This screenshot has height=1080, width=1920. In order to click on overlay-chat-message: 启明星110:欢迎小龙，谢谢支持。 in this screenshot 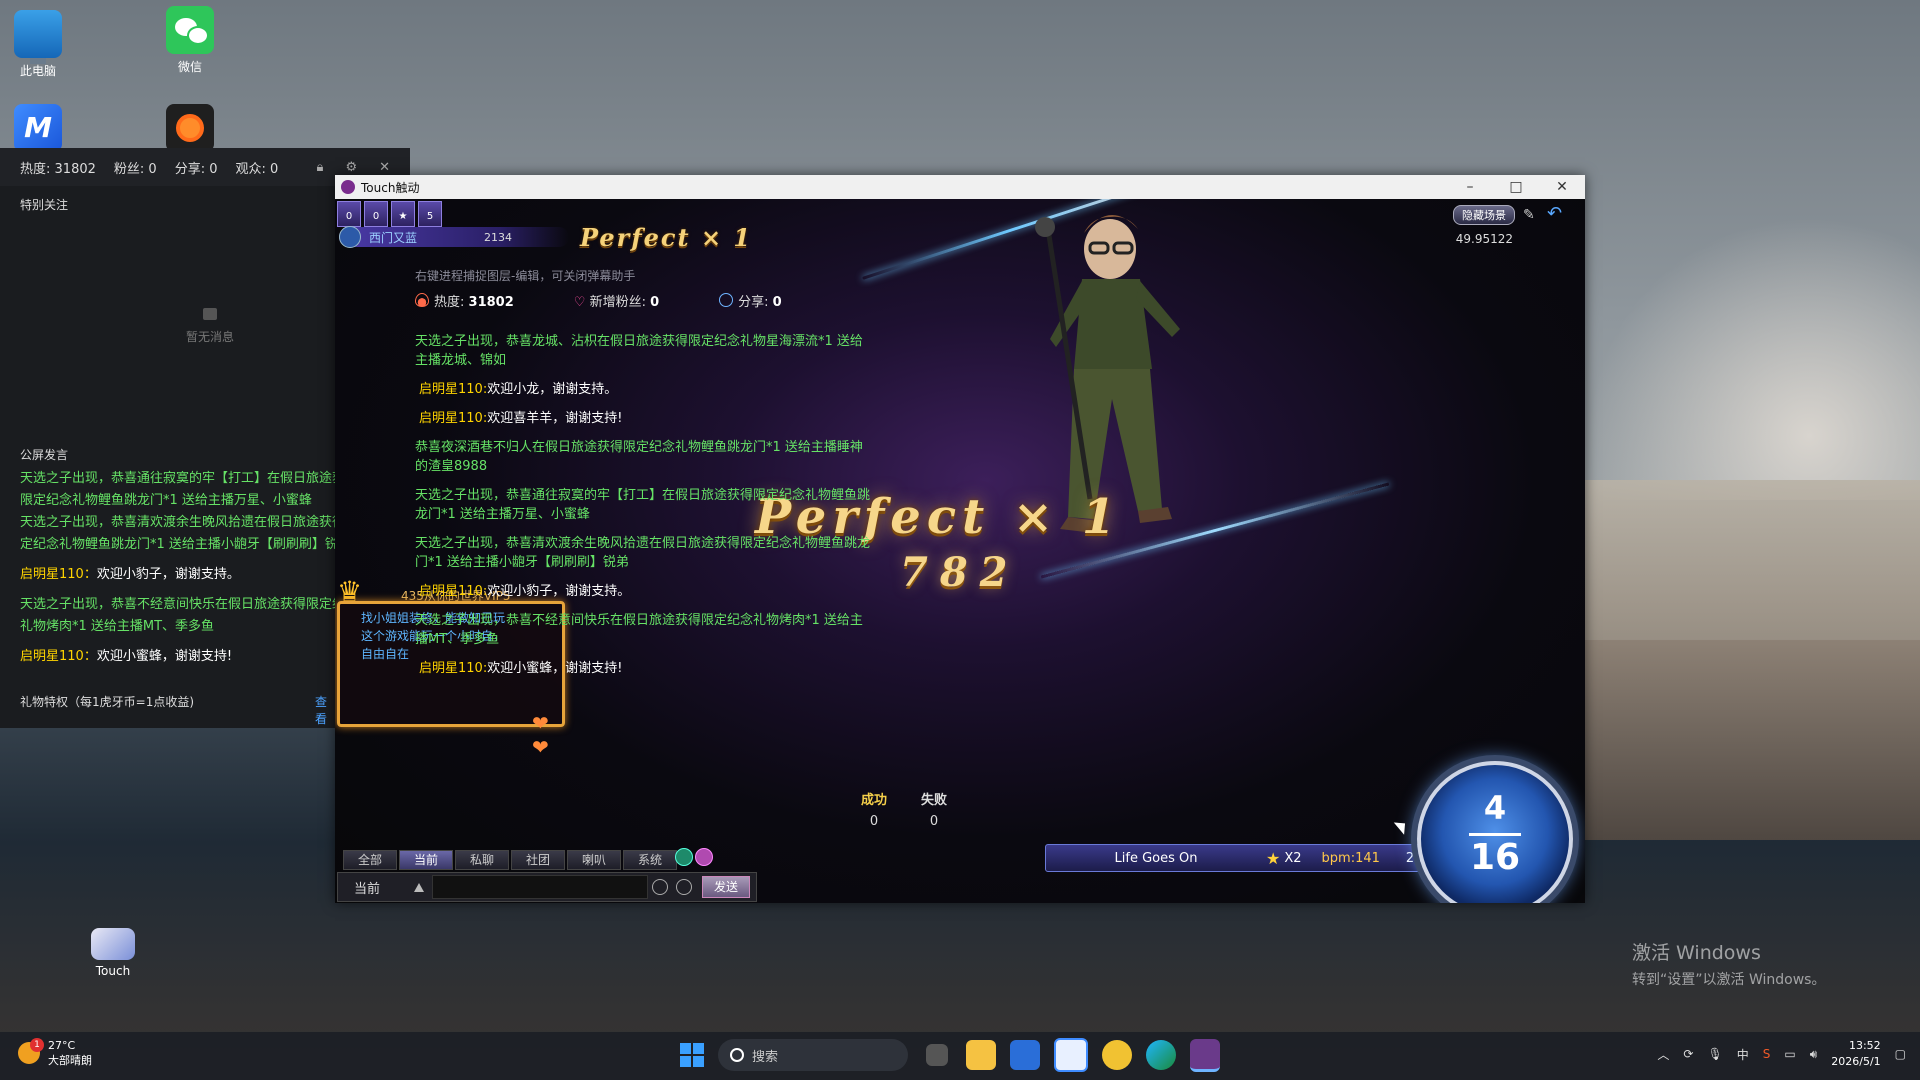, I will do `click(645, 389)`.